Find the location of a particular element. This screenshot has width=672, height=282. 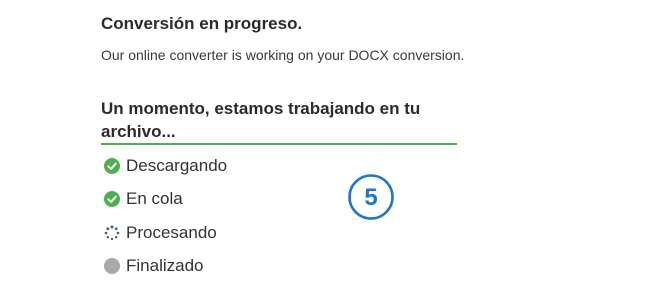

step-label: En cola is located at coordinates (154, 199).